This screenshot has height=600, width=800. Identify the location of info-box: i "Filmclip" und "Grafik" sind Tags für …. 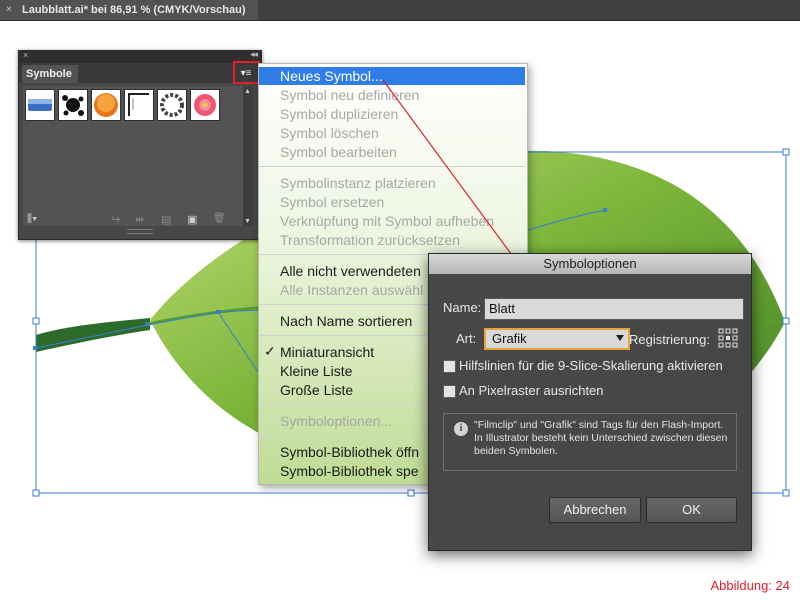
(590, 442).